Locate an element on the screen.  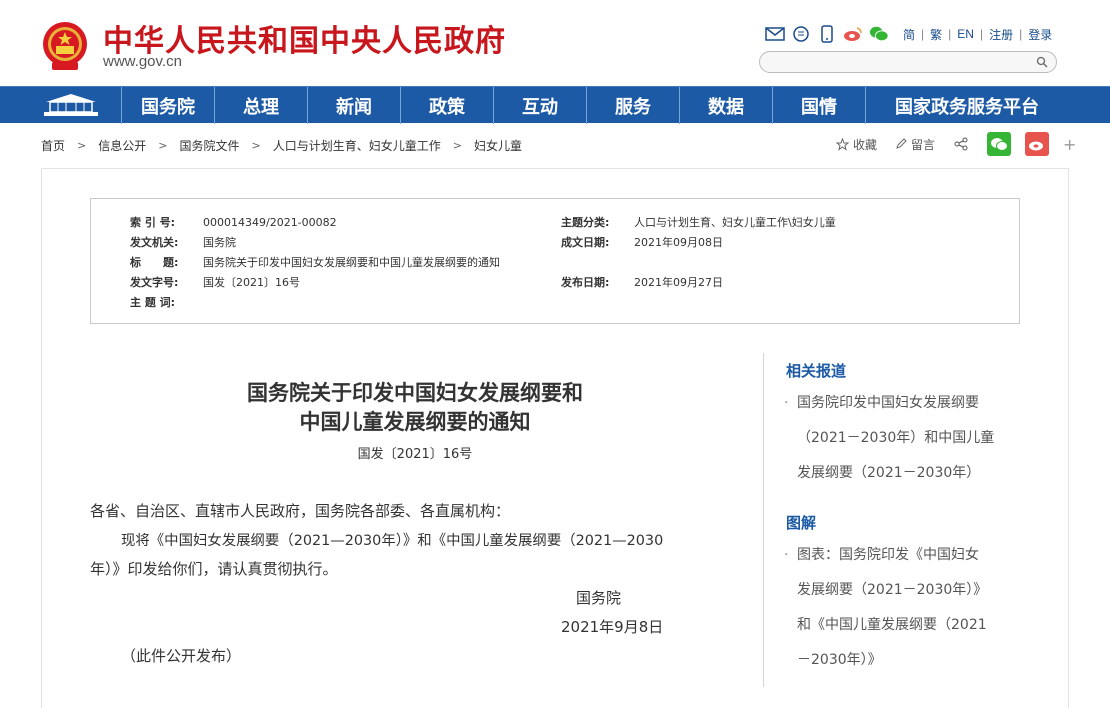
link-line: 发展纲要（2021－2030年） is located at coordinates (889, 473).